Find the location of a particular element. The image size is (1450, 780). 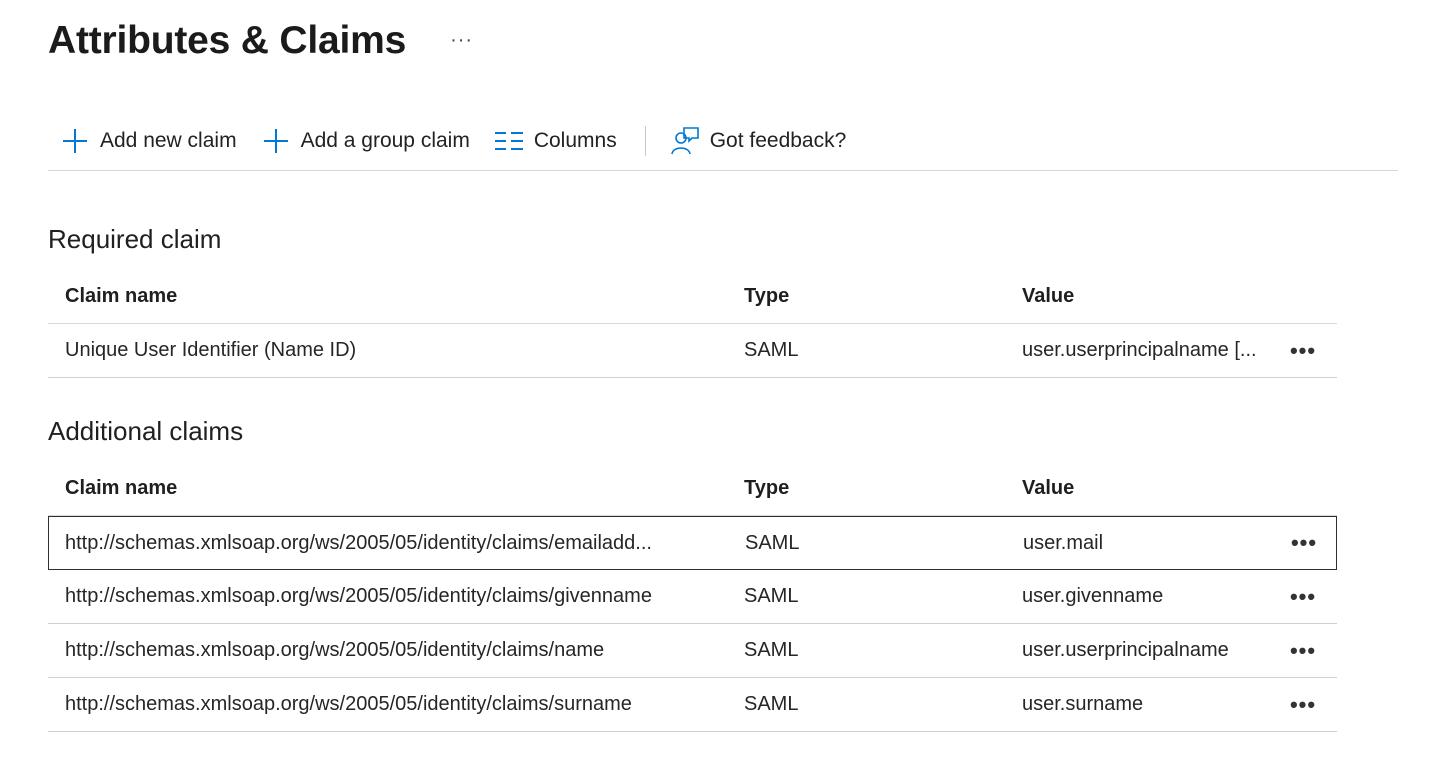

page-title: Attributes & Claims is located at coordinates (227, 40).